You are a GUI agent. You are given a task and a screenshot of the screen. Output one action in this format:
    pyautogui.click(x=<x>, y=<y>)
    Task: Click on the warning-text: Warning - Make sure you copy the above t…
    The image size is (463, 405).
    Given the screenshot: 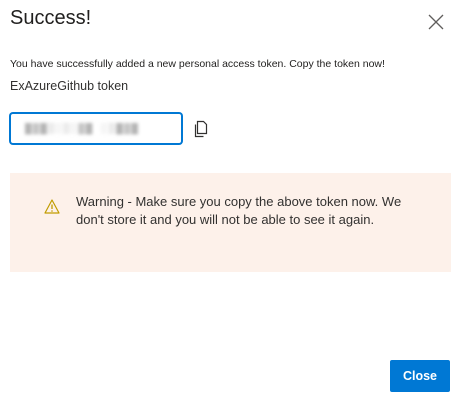 What is the action you would take?
    pyautogui.click(x=239, y=210)
    